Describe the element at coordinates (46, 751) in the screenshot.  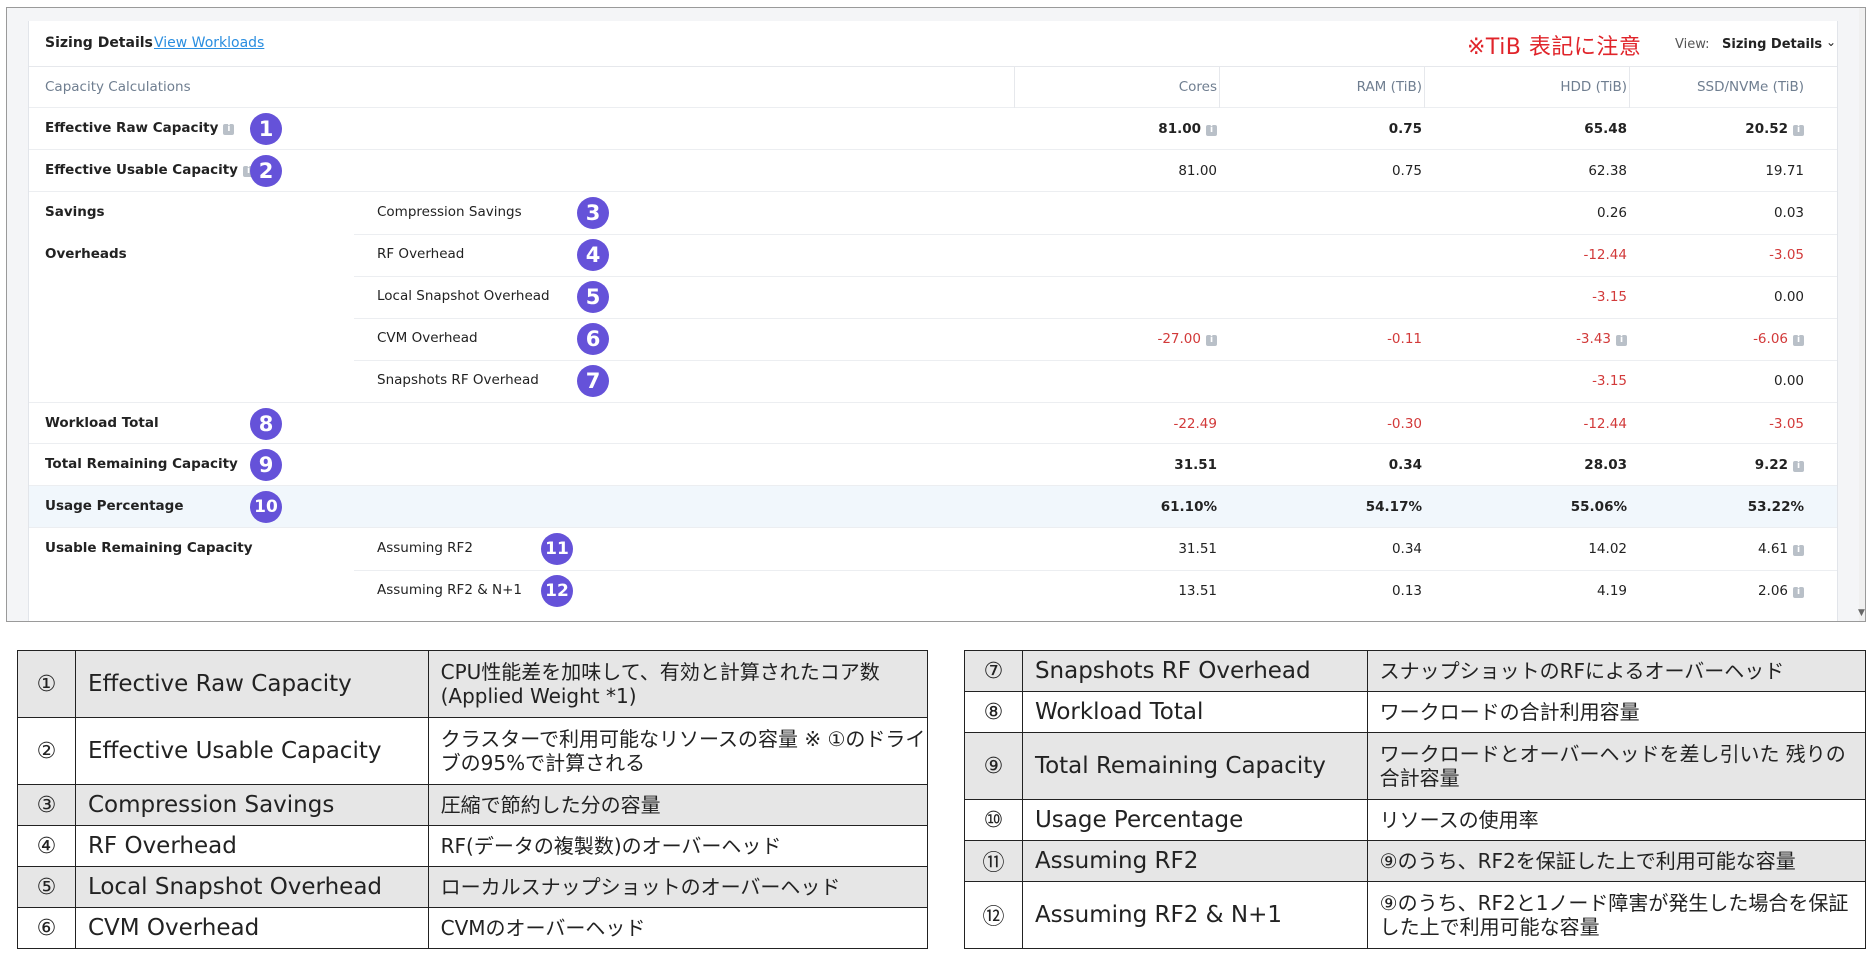
I see `legend-number: ②` at that location.